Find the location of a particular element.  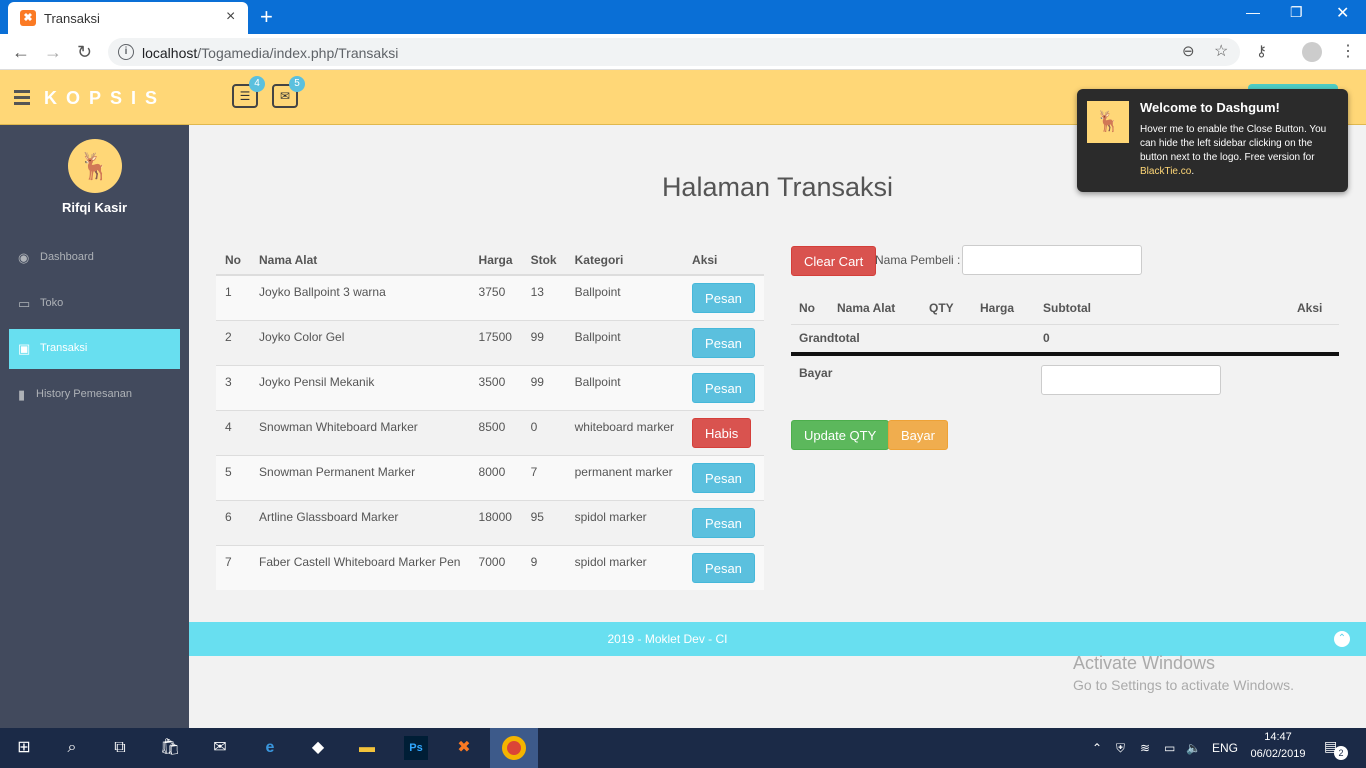

grandtotal-row: Grandtotal 0 is located at coordinates (1065, 339).